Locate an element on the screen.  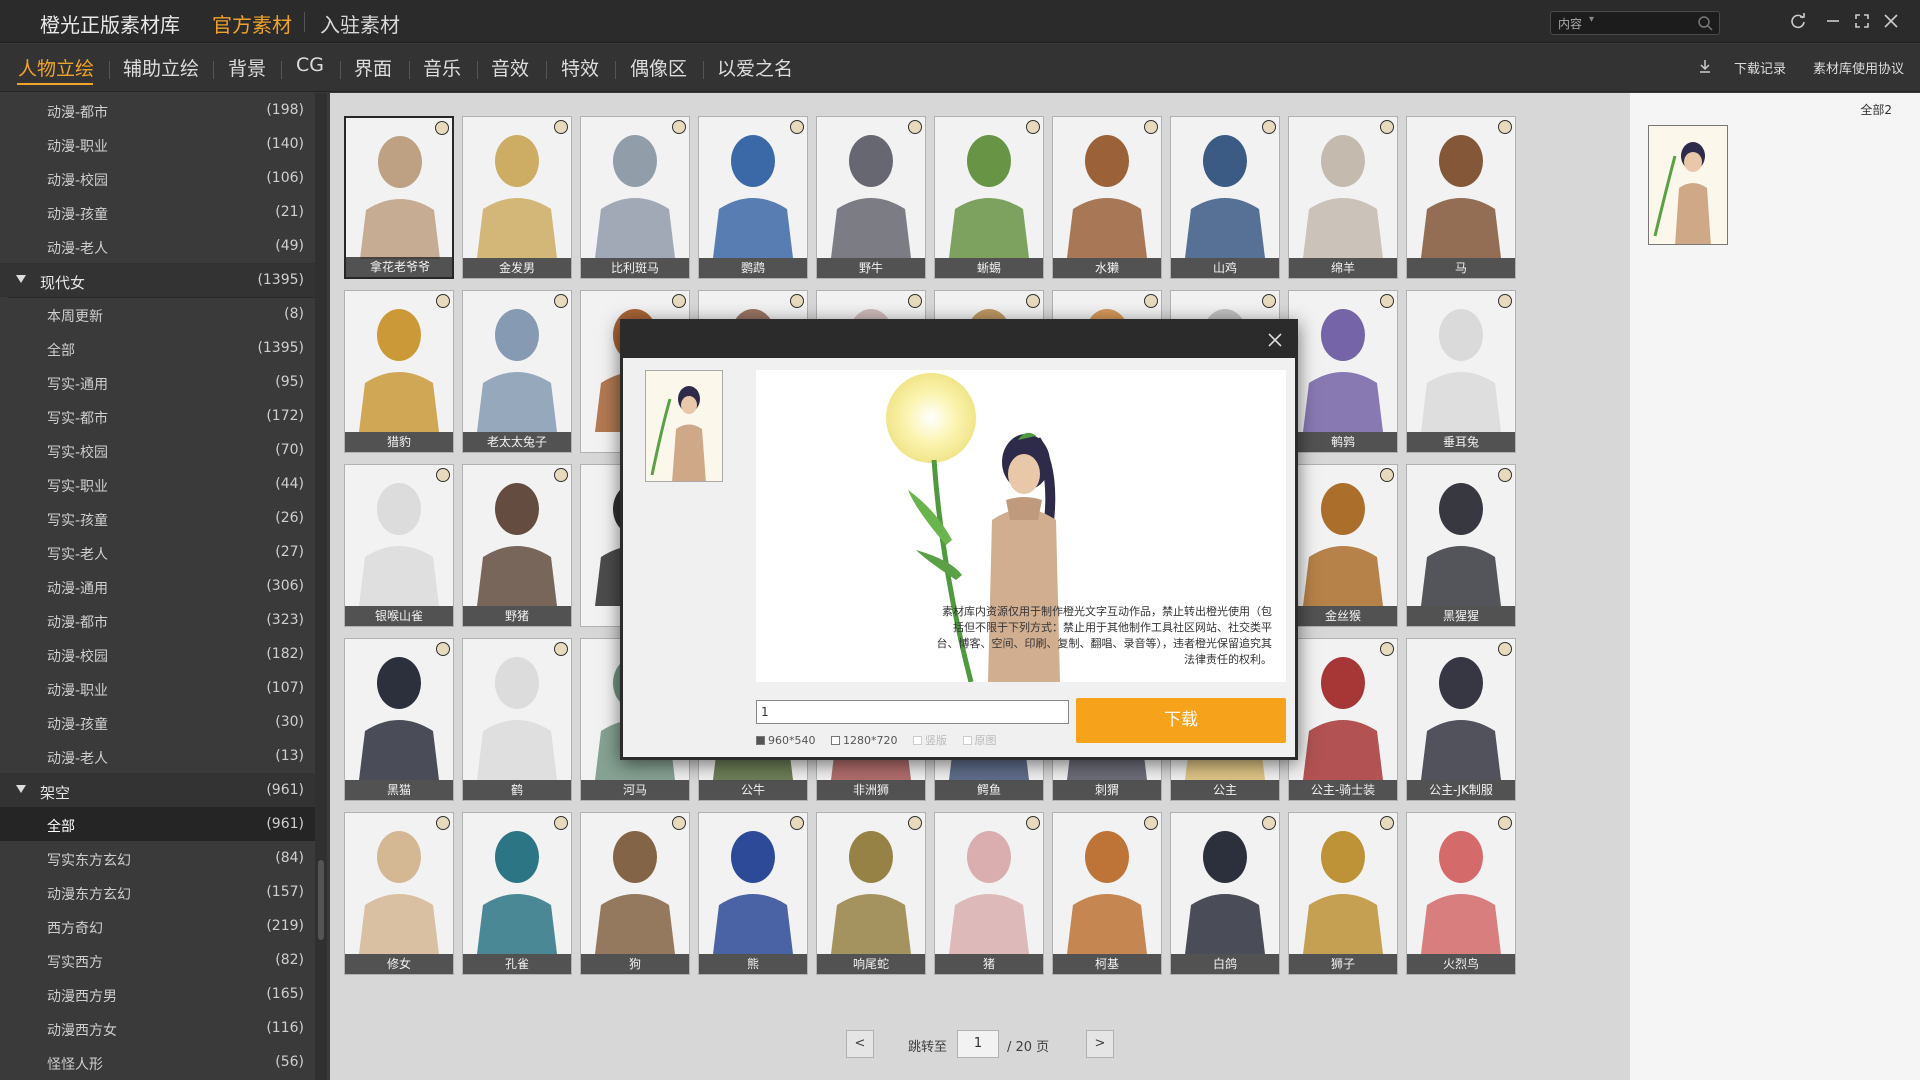
selection-count: 全部2 is located at coordinates (1876, 110).